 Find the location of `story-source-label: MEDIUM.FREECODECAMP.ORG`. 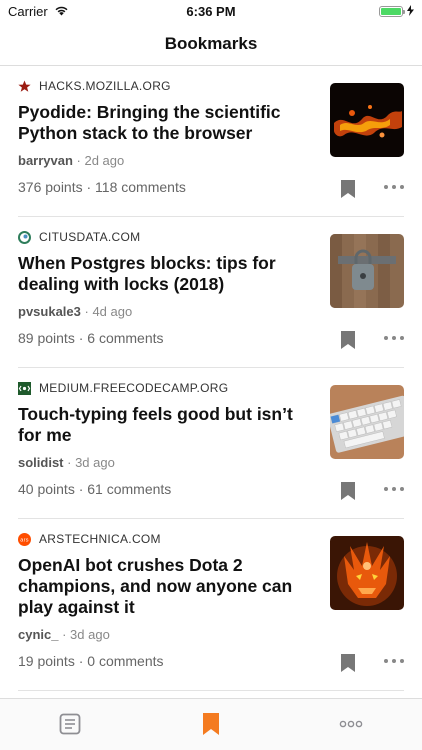

story-source-label: MEDIUM.FREECODECAMP.ORG is located at coordinates (134, 388).